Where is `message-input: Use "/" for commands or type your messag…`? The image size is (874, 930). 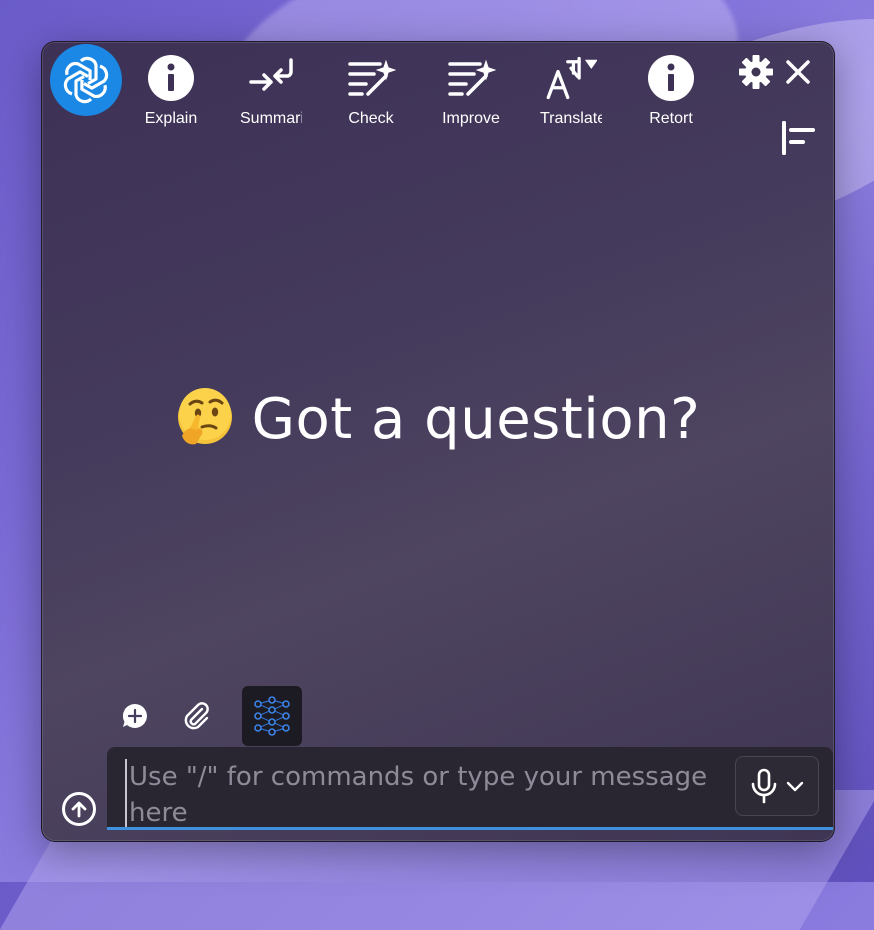
message-input: Use "/" for commands or type your messag… is located at coordinates (424, 793).